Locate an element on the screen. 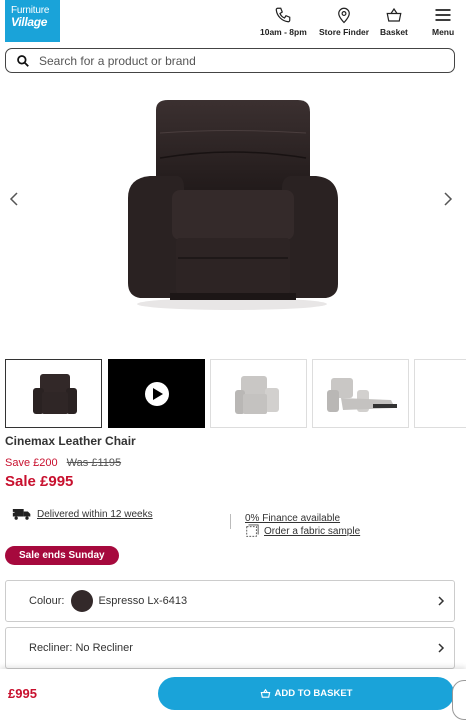  opening-hours-link: 10am - 8pm is located at coordinates (283, 21).